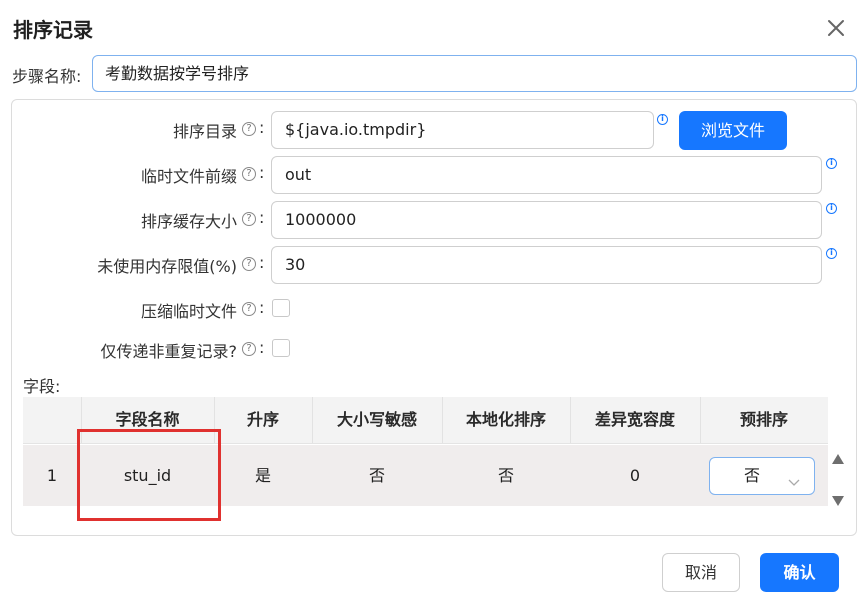 This screenshot has width=865, height=616. I want to click on sort-buffer-input: 1000000, so click(546, 220).